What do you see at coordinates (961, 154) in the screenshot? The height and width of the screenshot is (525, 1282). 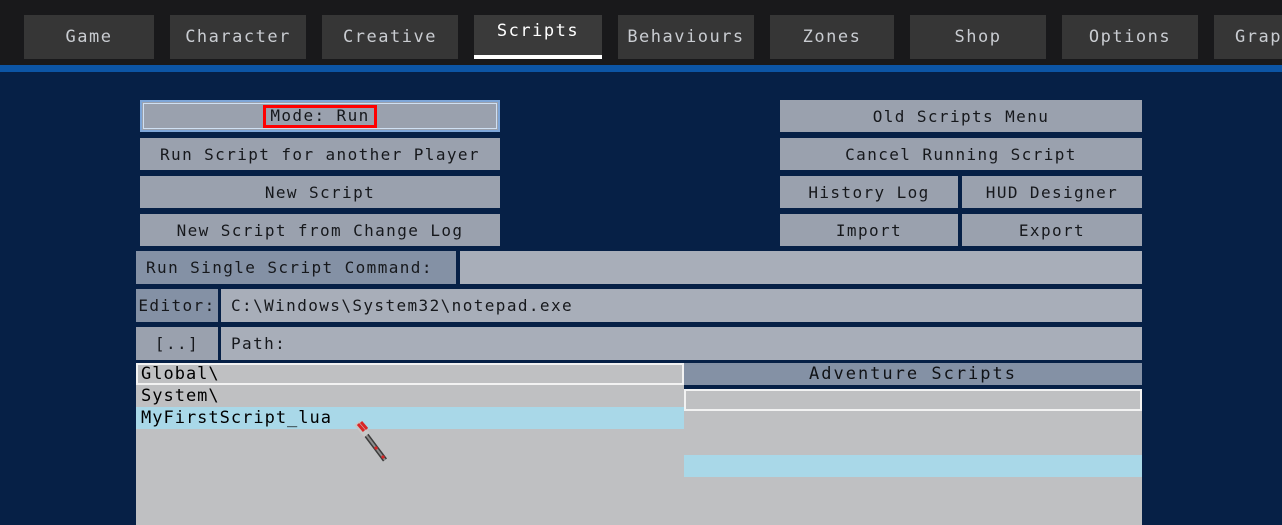 I see `cancel-running-script-button: Cancel Running Script` at bounding box center [961, 154].